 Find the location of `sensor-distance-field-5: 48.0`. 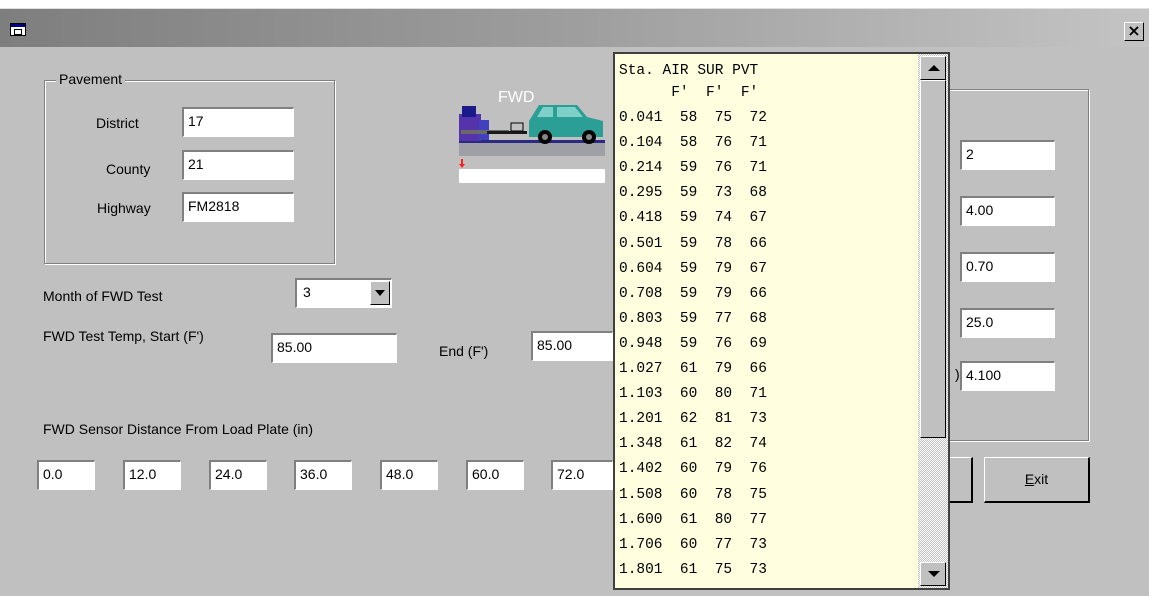

sensor-distance-field-5: 48.0 is located at coordinates (409, 475).